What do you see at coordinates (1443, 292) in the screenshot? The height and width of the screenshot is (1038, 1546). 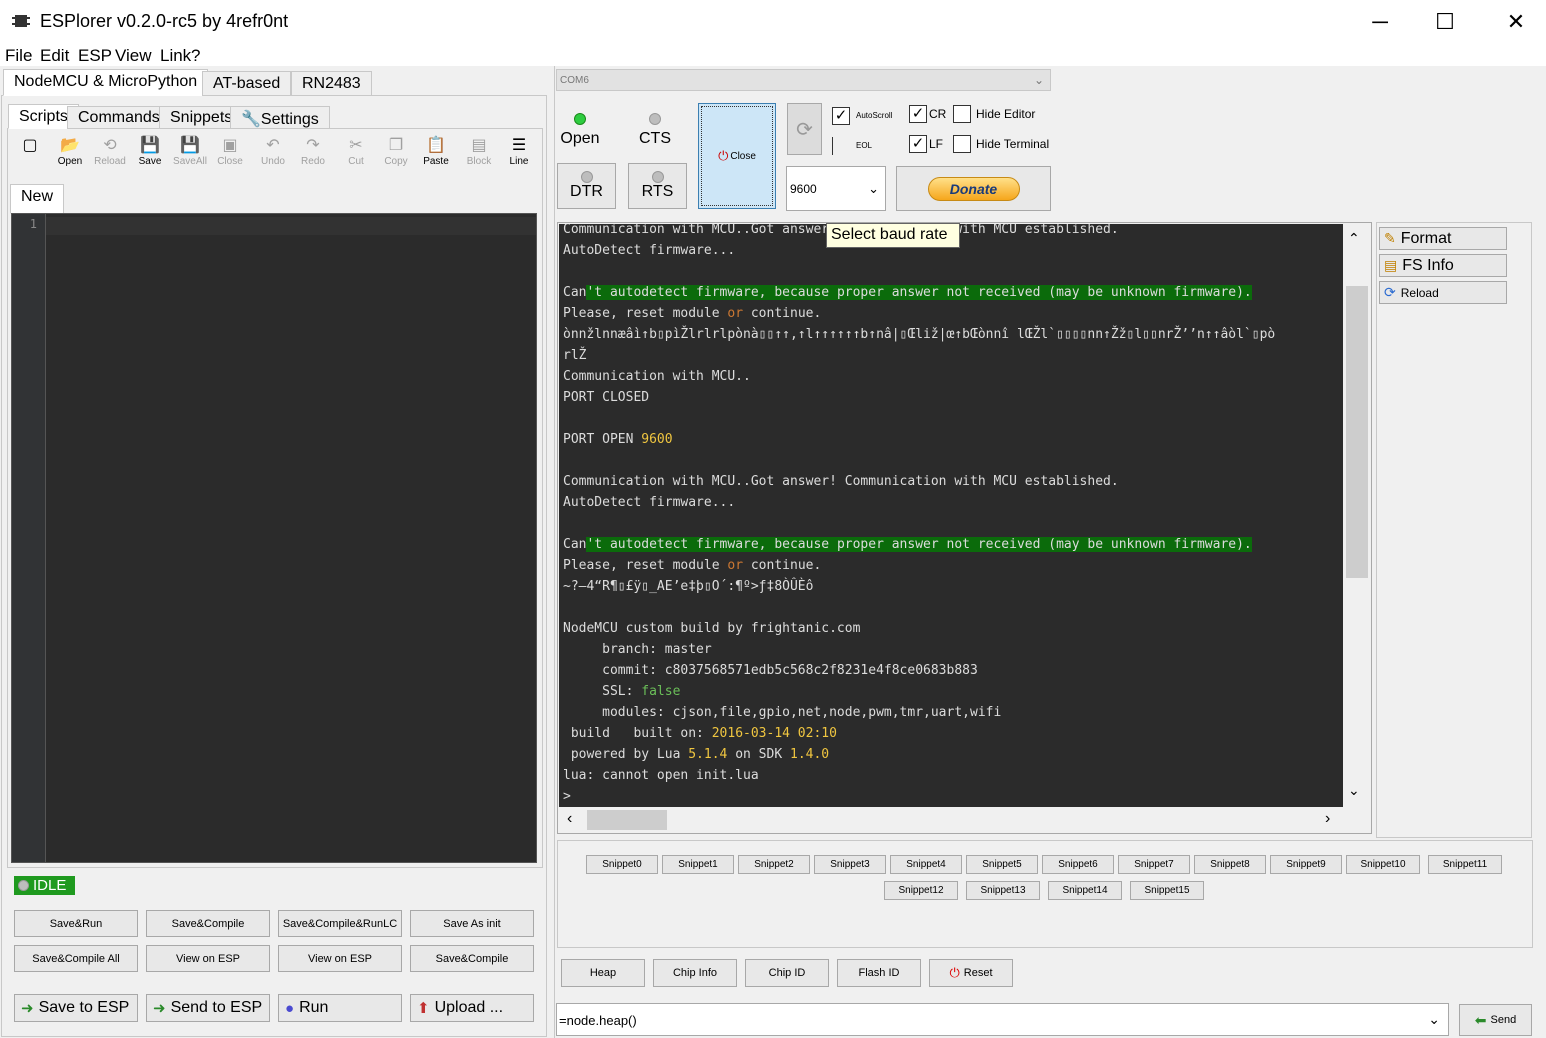 I see `reload-fs-button: ⟳ Reload` at bounding box center [1443, 292].